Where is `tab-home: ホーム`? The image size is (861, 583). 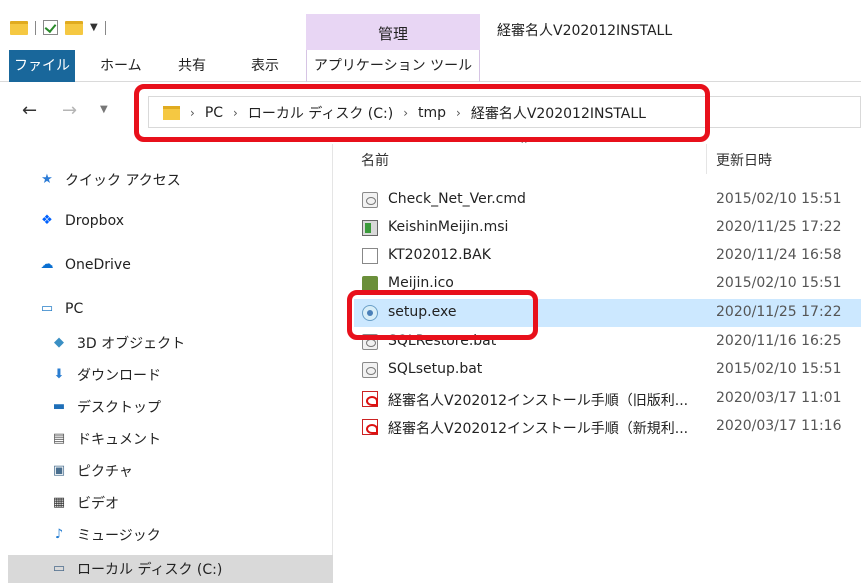 tab-home: ホーム is located at coordinates (121, 66).